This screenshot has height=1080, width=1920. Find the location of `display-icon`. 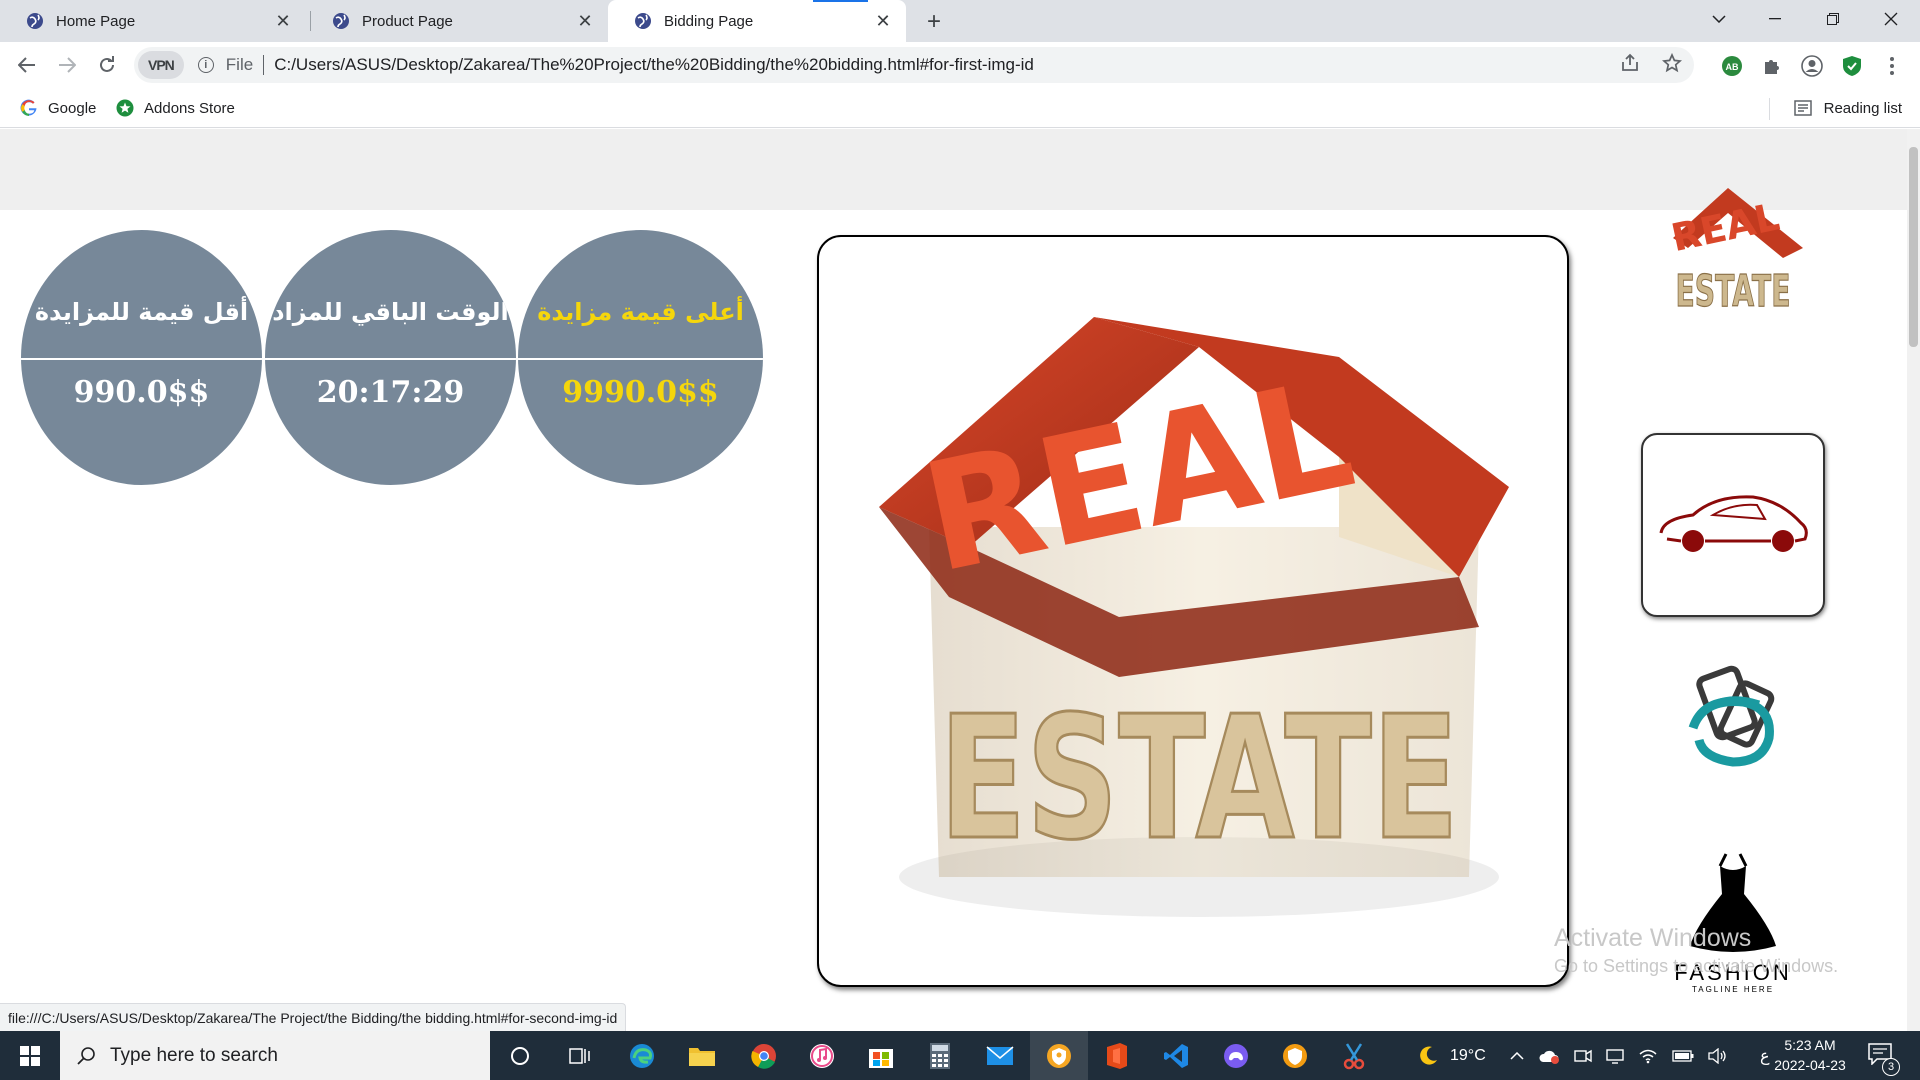

display-icon is located at coordinates (1615, 1056).